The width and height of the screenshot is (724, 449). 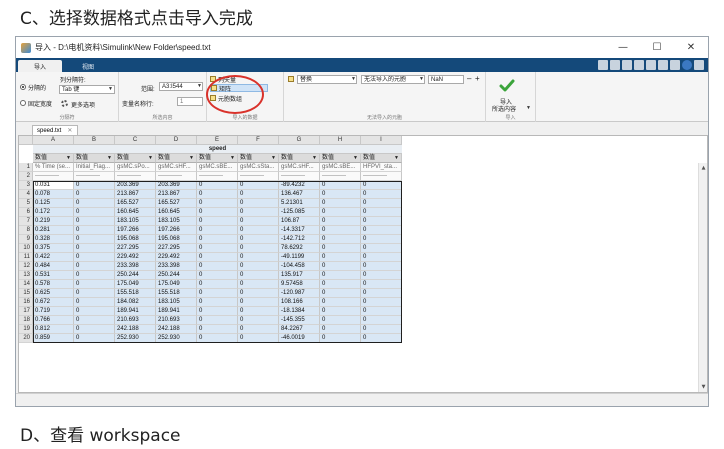 What do you see at coordinates (299, 284) in the screenshot?
I see `table-cell: 9.57458` at bounding box center [299, 284].